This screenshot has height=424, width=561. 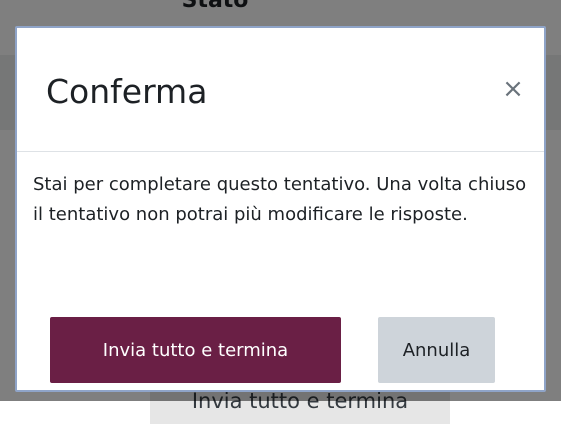 What do you see at coordinates (513, 89) in the screenshot?
I see `close-icon: ×` at bounding box center [513, 89].